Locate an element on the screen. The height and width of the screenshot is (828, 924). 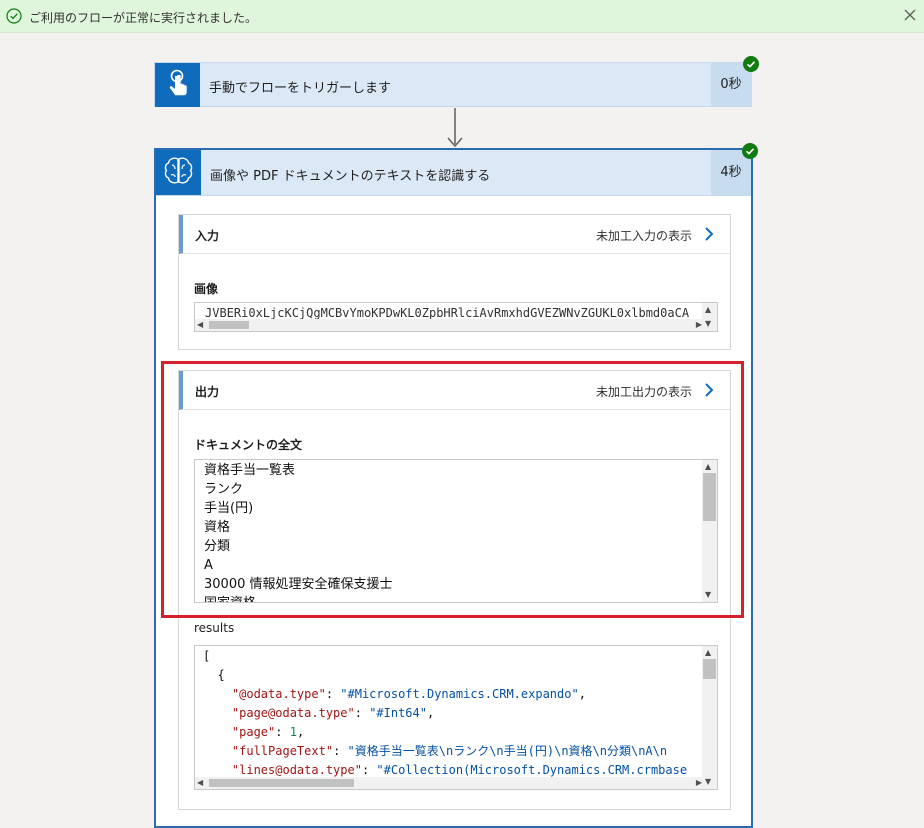
trigger-step-title: 手動でフローをトリガーします is located at coordinates (300, 88).